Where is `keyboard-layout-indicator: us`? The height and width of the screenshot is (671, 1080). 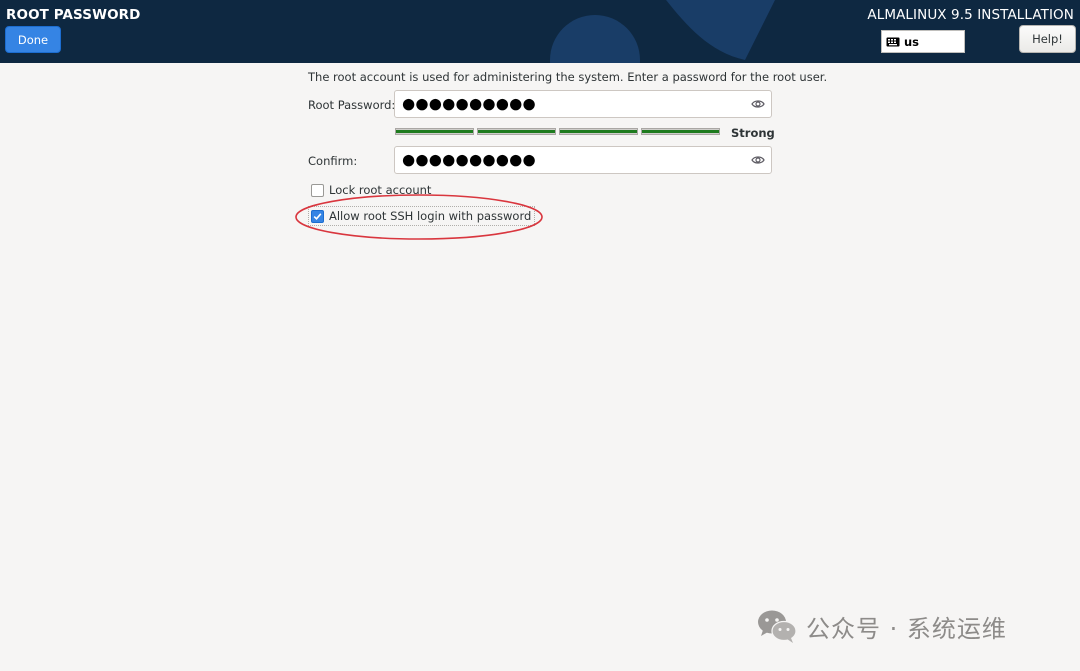
keyboard-layout-indicator: us is located at coordinates (923, 41).